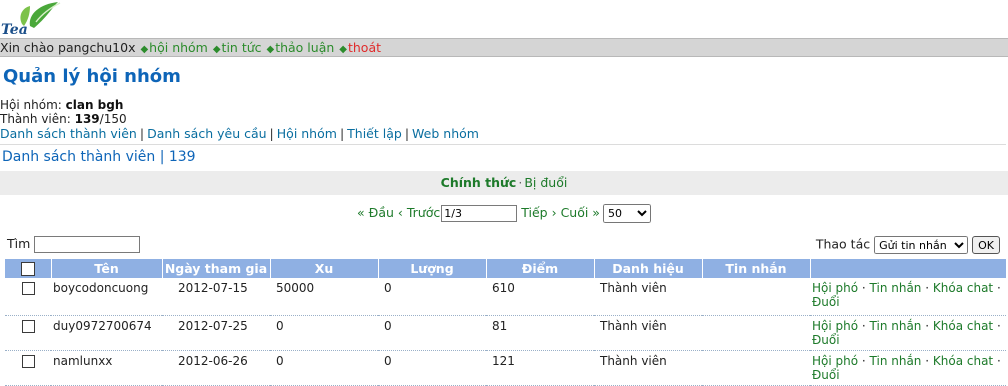 The width and height of the screenshot is (1008, 386). Describe the element at coordinates (479, 213) in the screenshot. I see `page-input` at that location.